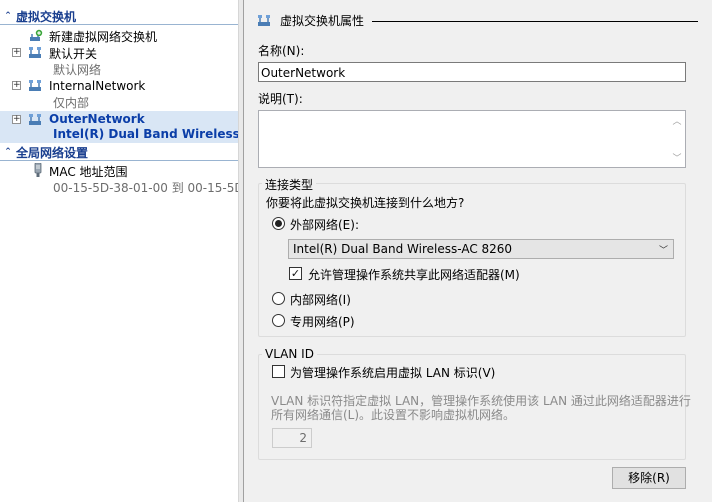 The image size is (712, 502). I want to click on external-network-radio, so click(278, 223).